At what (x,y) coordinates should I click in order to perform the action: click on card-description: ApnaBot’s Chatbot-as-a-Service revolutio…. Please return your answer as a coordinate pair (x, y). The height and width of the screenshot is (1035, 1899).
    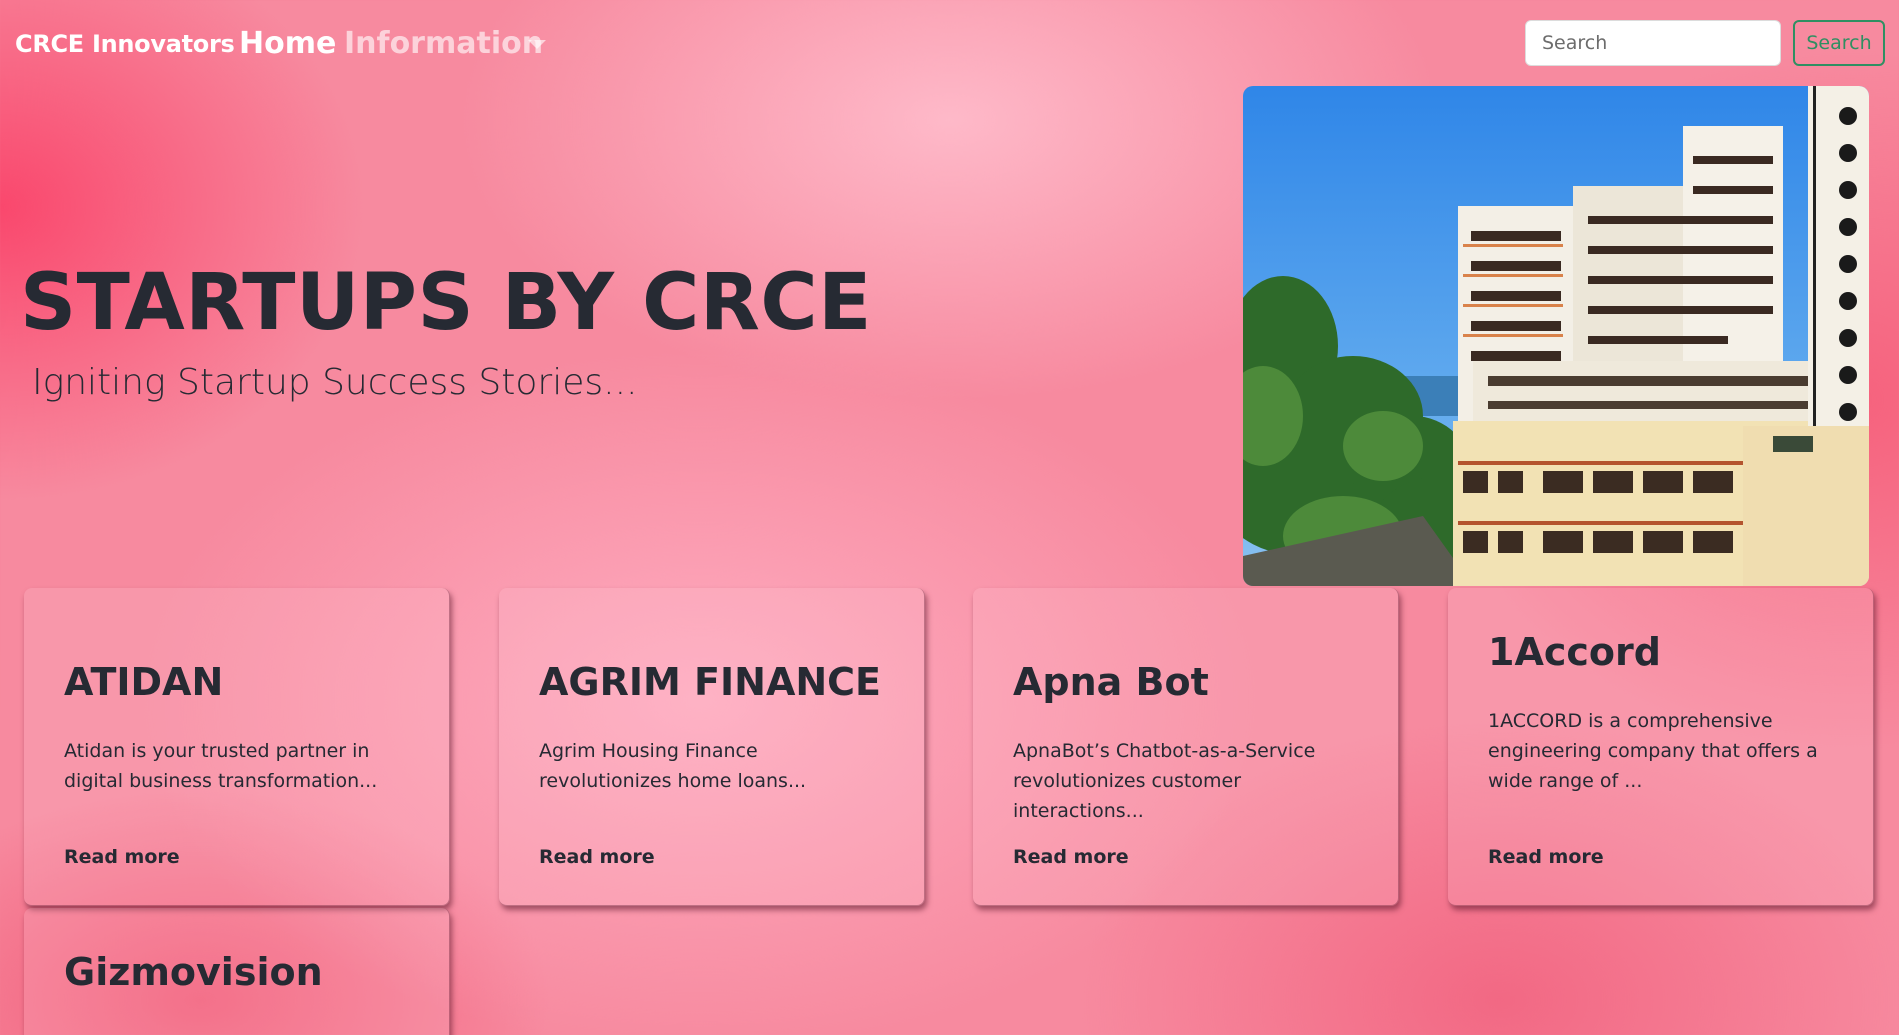
    Looking at the image, I should click on (1164, 781).